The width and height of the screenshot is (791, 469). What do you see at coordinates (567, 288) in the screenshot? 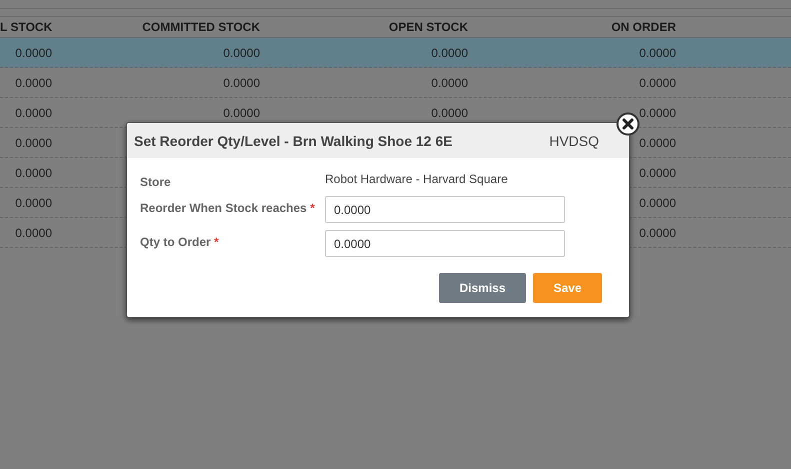
I see `save-button: Save` at bounding box center [567, 288].